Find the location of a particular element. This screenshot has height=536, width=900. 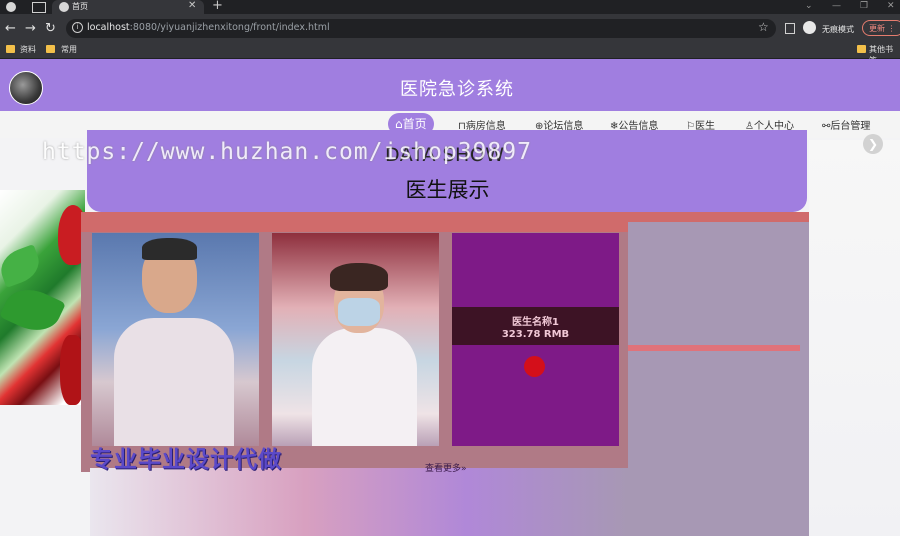

close-window-icon: ✕ is located at coordinates (891, 6).